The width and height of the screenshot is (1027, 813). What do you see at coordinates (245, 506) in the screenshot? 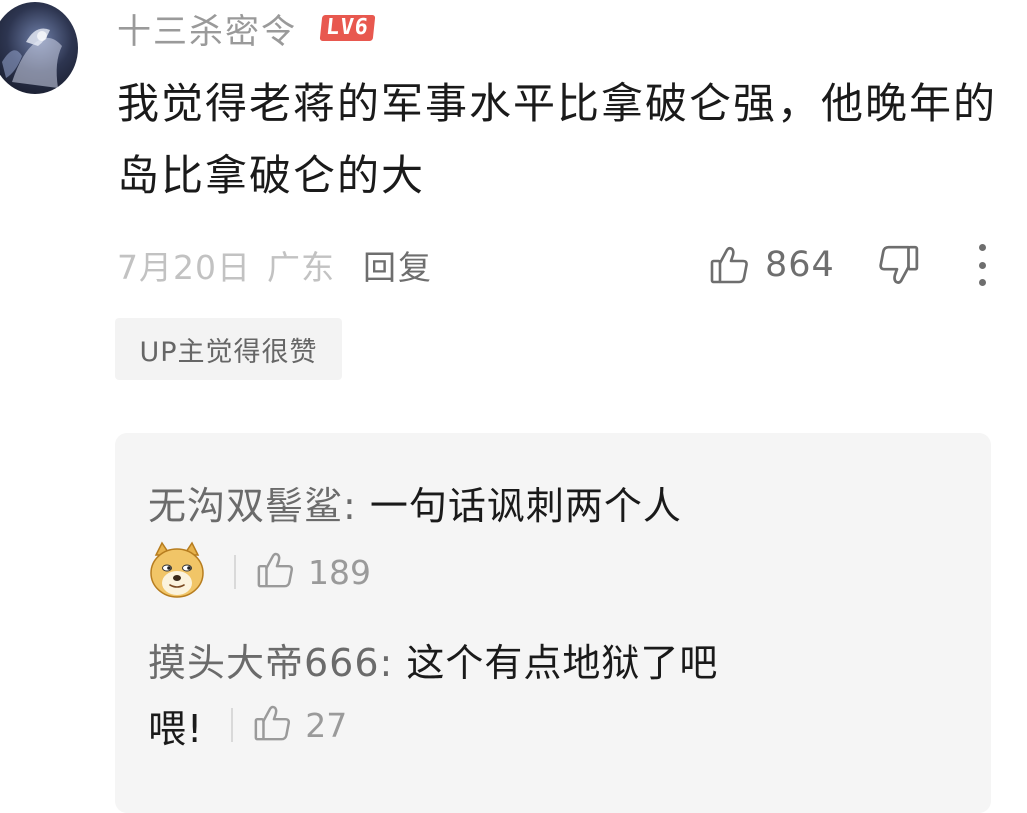
I see `reply-username: 无沟双髻鲨` at bounding box center [245, 506].